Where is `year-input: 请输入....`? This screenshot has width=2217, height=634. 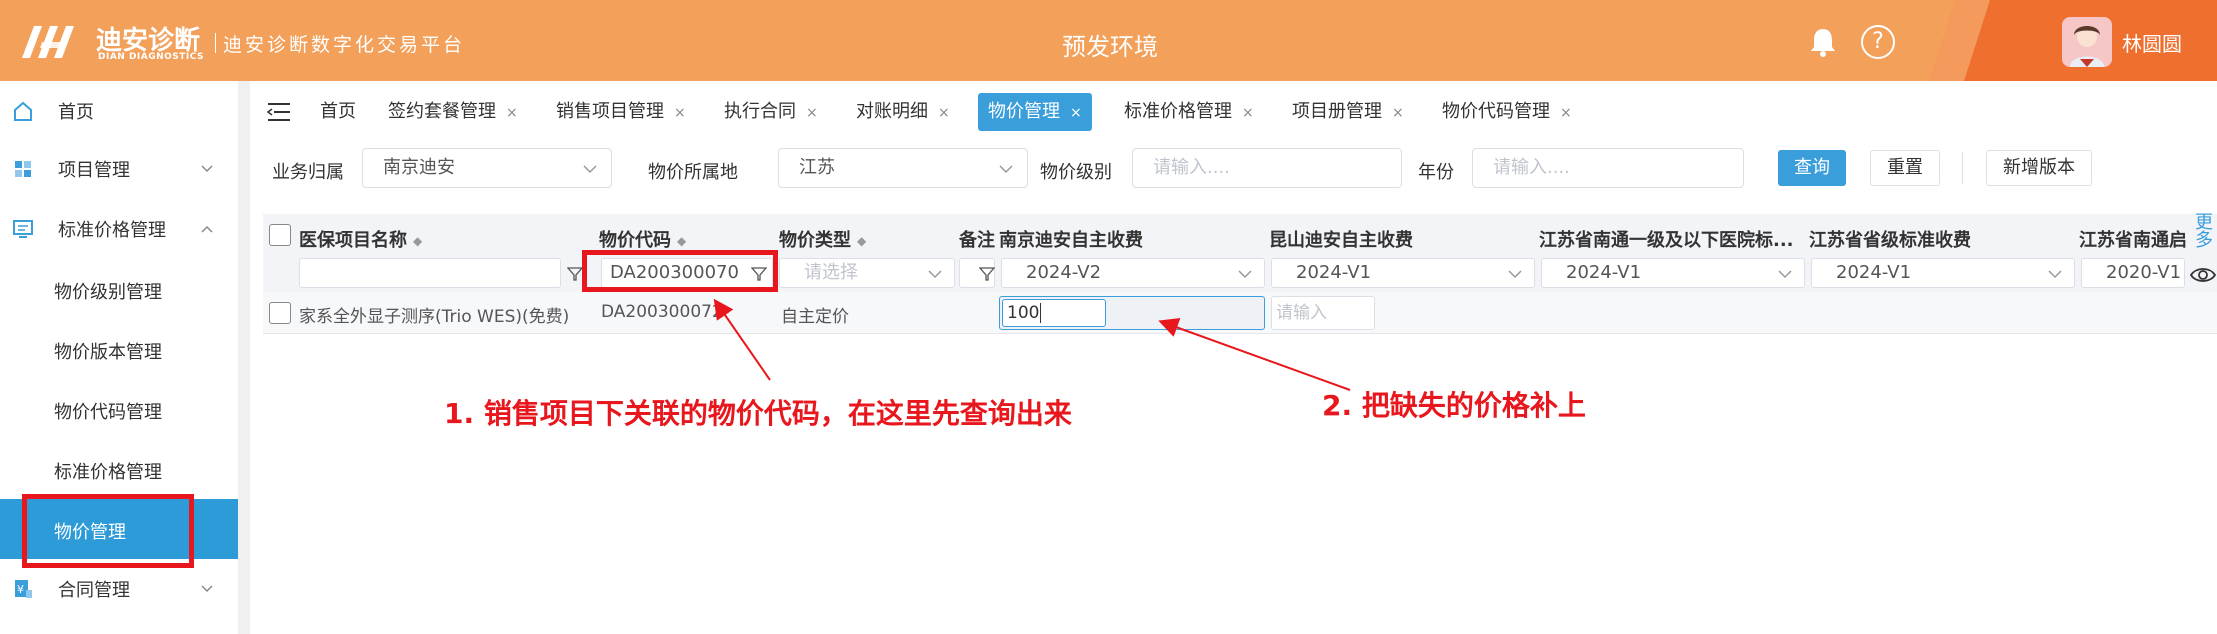 year-input: 请输入.... is located at coordinates (1608, 168).